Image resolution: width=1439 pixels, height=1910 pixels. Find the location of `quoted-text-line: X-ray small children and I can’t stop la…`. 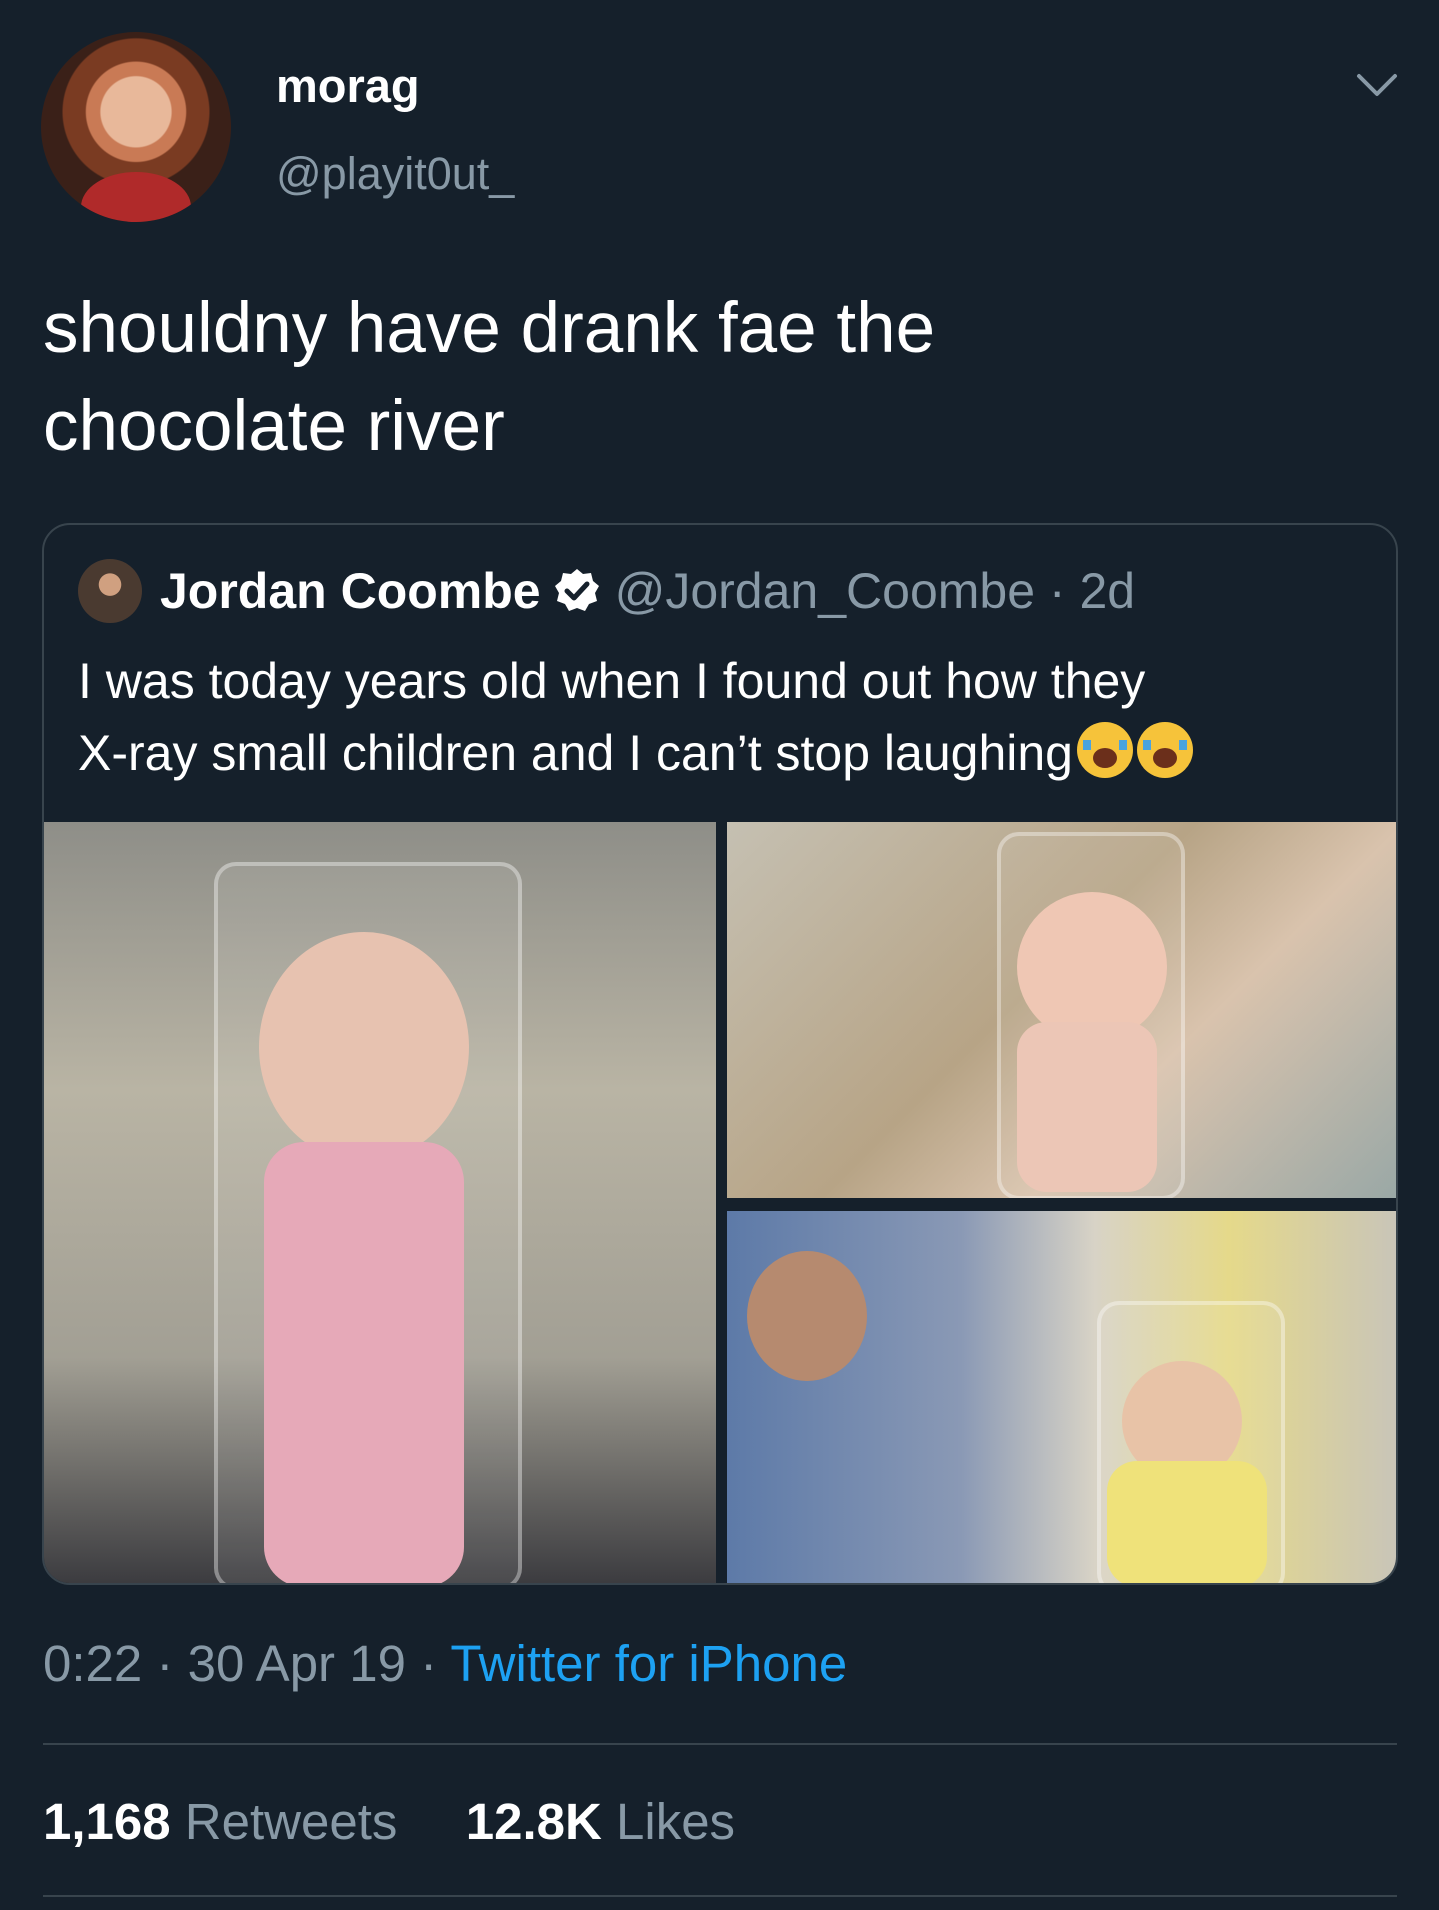

quoted-text-line: X-ray small children and I can’t stop la… is located at coordinates (723, 753).